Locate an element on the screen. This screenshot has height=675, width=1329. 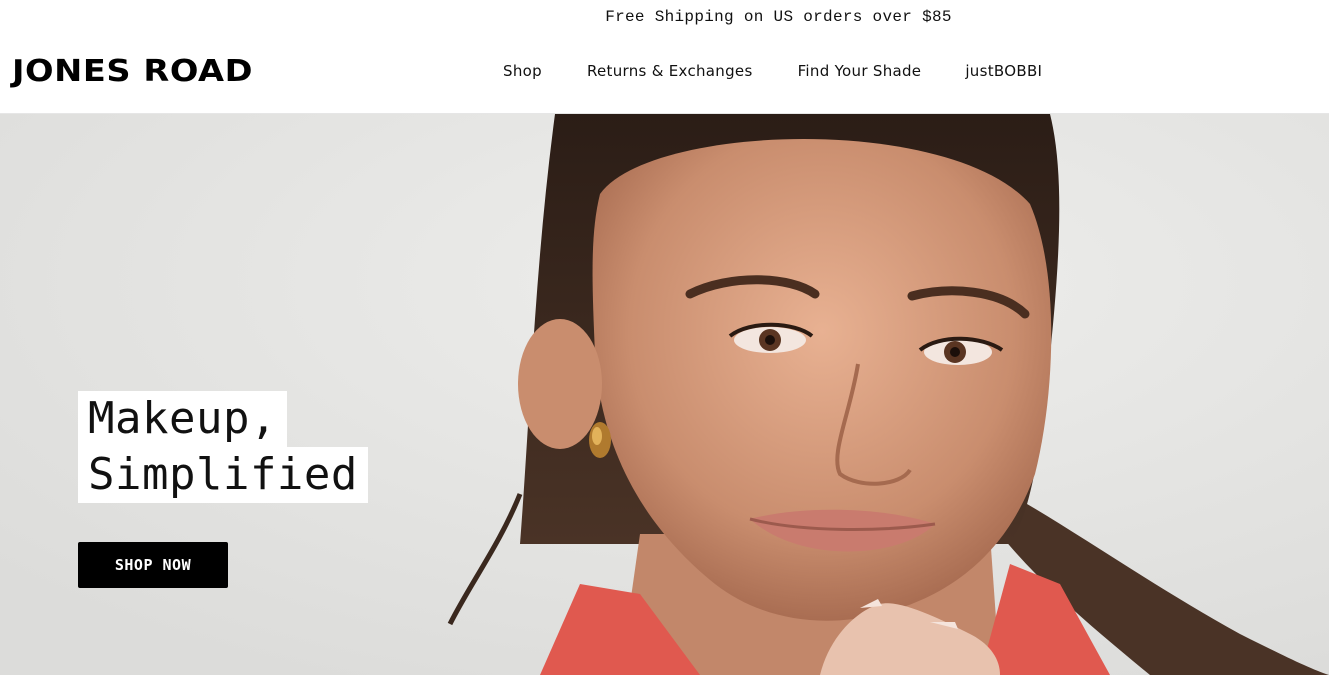
nav-item-find-your-shade: Find Your Shade is located at coordinates (860, 71).